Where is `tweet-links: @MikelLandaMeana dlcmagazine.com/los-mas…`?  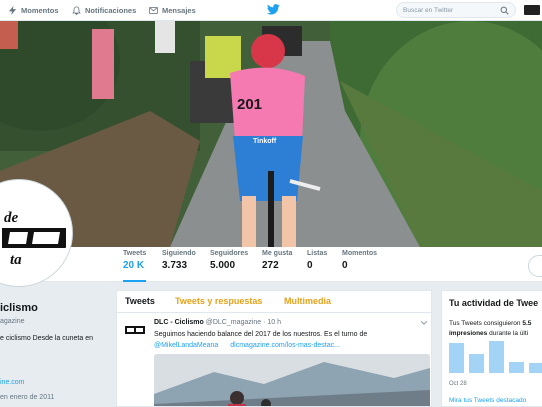 tweet-links: @MikelLandaMeana dlcmagazine.com/los-mas… is located at coordinates (252, 345).